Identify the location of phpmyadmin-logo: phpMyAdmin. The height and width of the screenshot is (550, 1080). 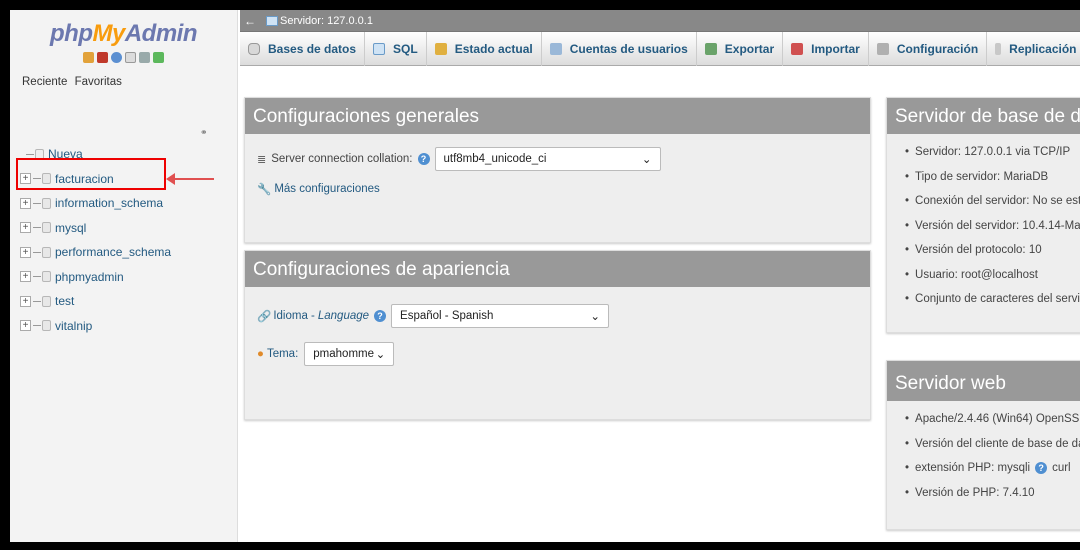
(123, 30).